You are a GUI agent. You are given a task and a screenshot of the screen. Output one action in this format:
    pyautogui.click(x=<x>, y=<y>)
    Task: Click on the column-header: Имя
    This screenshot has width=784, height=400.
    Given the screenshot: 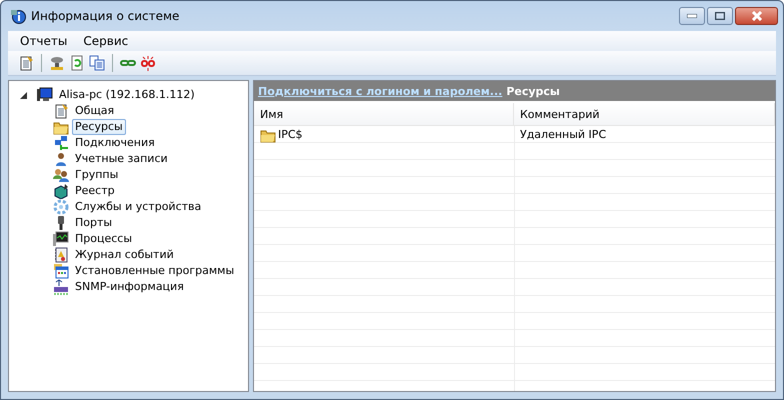 What is the action you would take?
    pyautogui.click(x=384, y=114)
    